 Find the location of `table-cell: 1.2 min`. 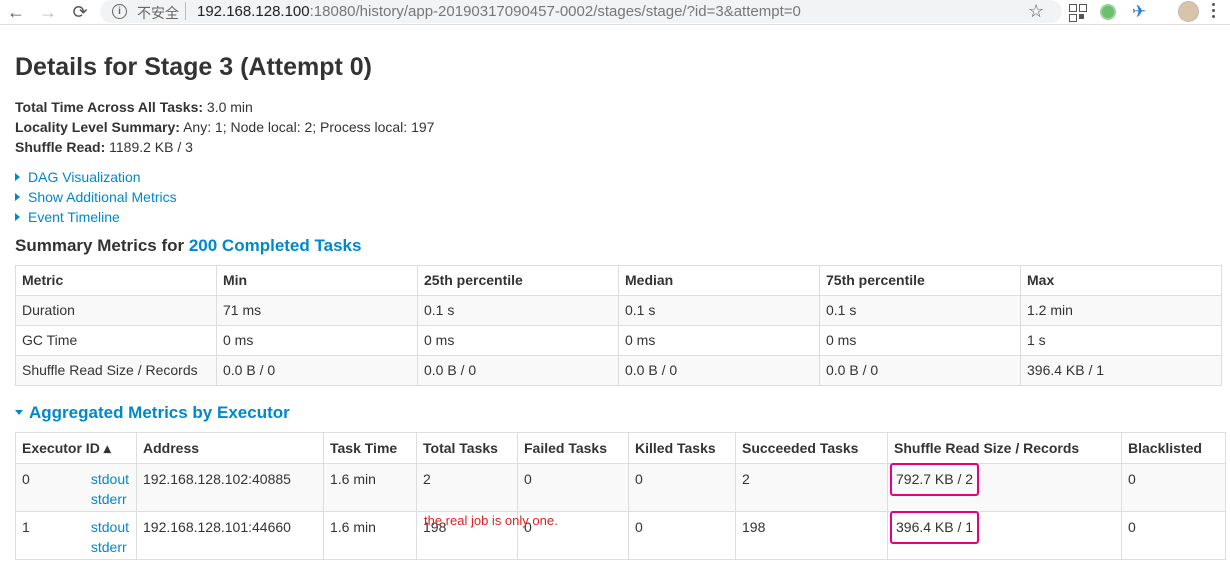

table-cell: 1.2 min is located at coordinates (1121, 310).